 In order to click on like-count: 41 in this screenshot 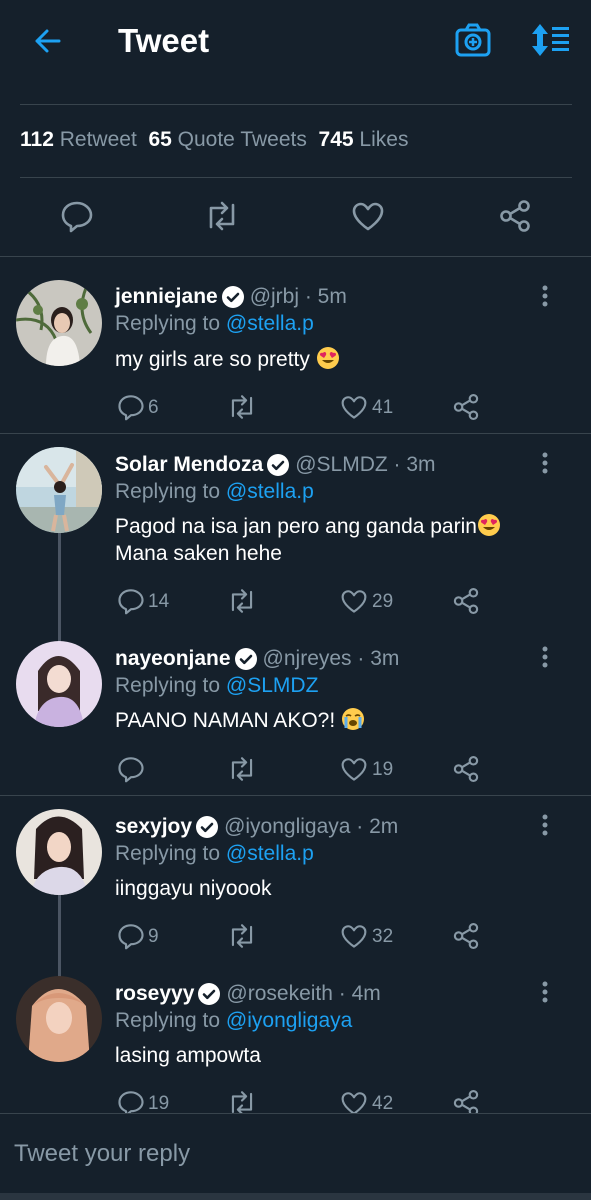, I will do `click(383, 407)`.